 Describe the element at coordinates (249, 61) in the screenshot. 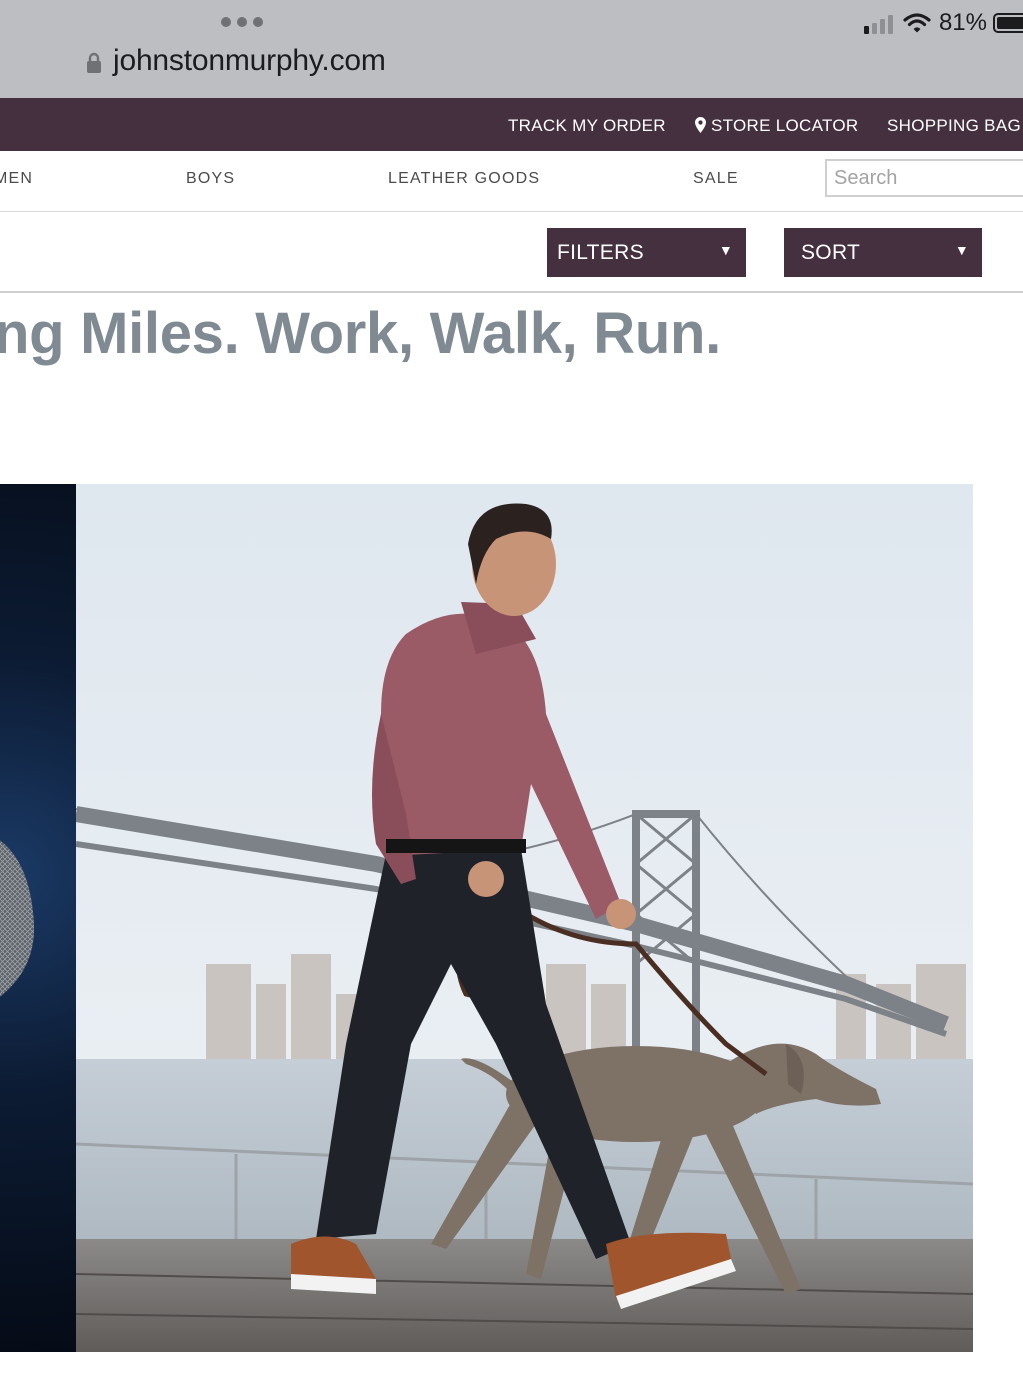

I see `url-text: johnstonmurphy.com` at that location.